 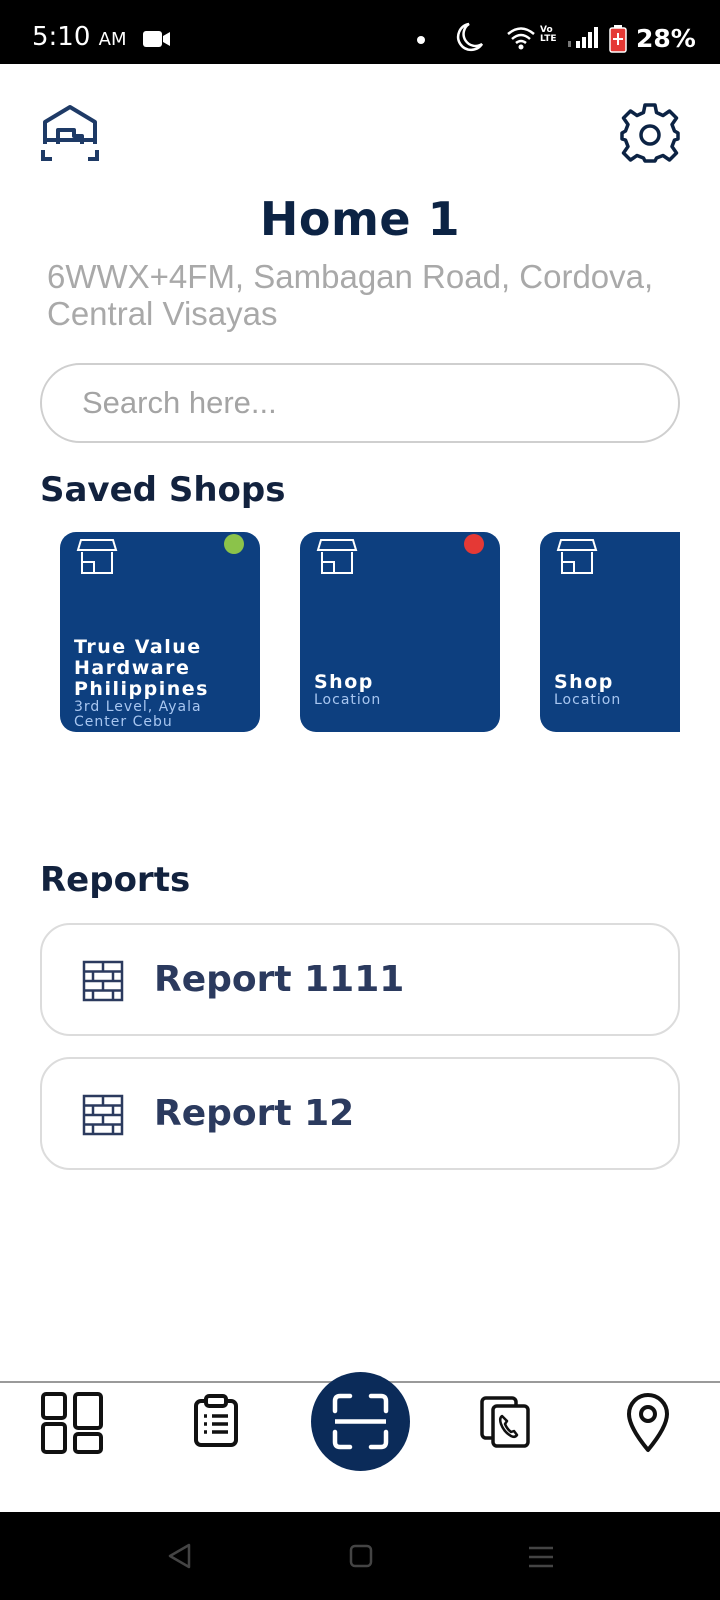 What do you see at coordinates (360, 32) in the screenshot?
I see `status-bar: 5:10 AM Vo LTE 28%` at bounding box center [360, 32].